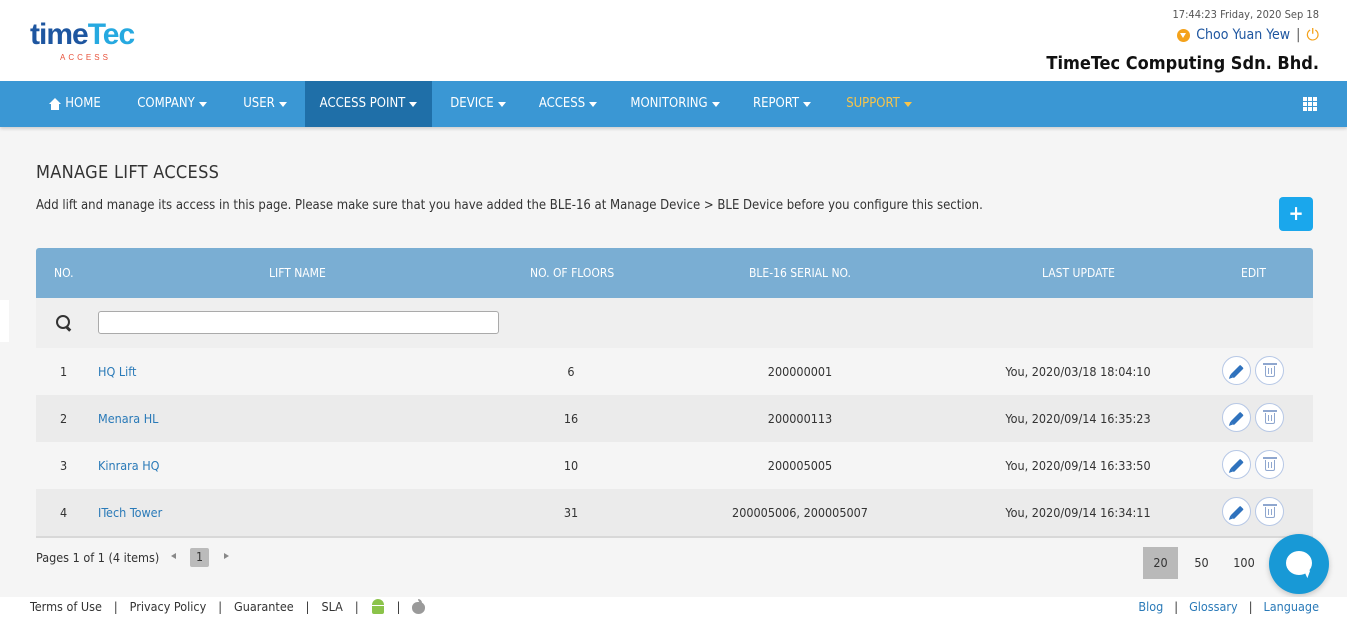 This screenshot has height=624, width=1347. I want to click on user-bar: Choo Yuan Yew | ⏻, so click(1248, 35).